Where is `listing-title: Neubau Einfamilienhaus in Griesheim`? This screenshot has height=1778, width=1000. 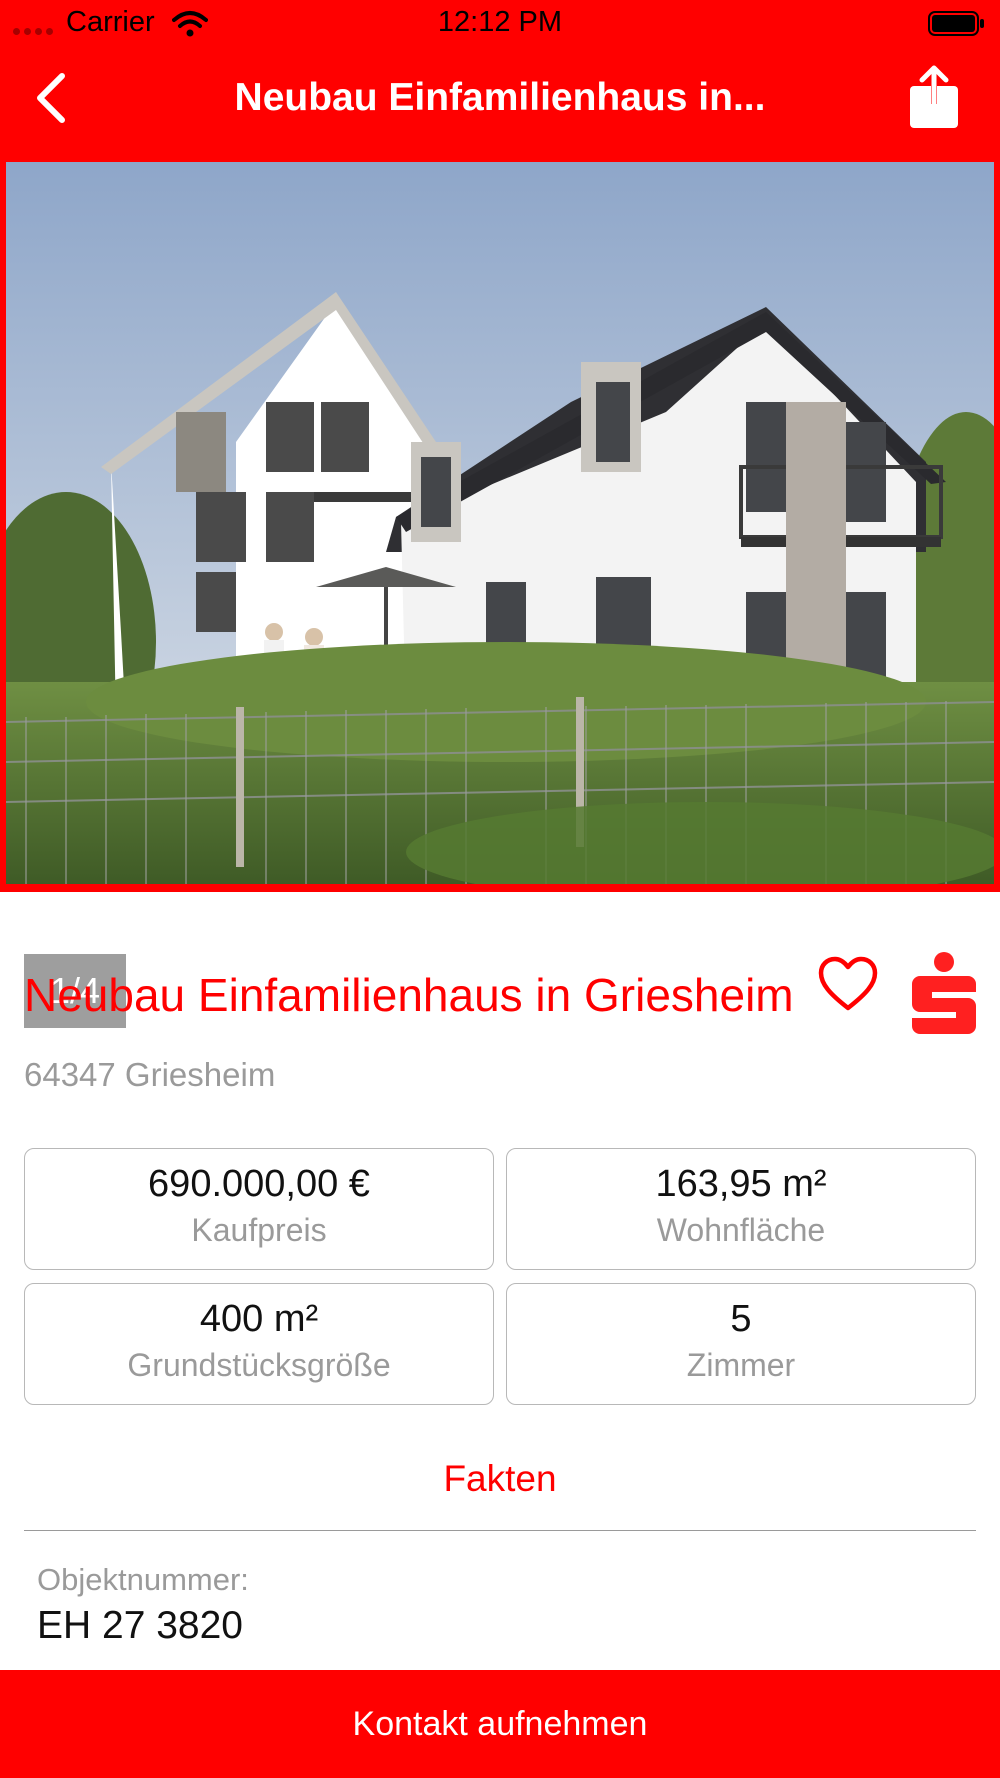
listing-title: Neubau Einfamilienhaus in Griesheim is located at coordinates (409, 995).